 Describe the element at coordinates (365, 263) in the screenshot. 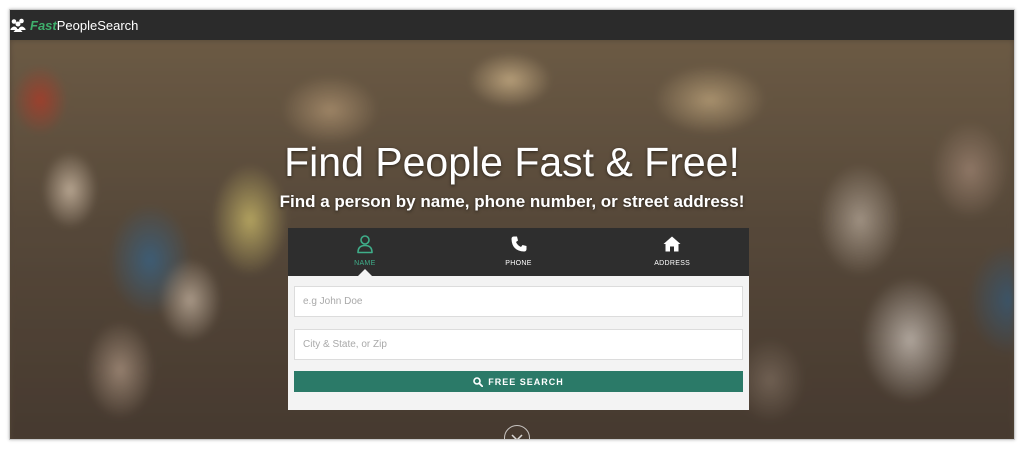

I see `tab-name-label: NAME` at that location.